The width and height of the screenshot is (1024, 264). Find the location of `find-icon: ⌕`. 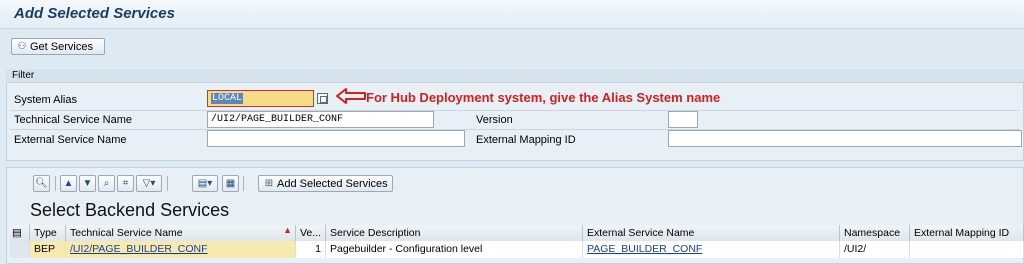

find-icon: ⌕ is located at coordinates (106, 183).